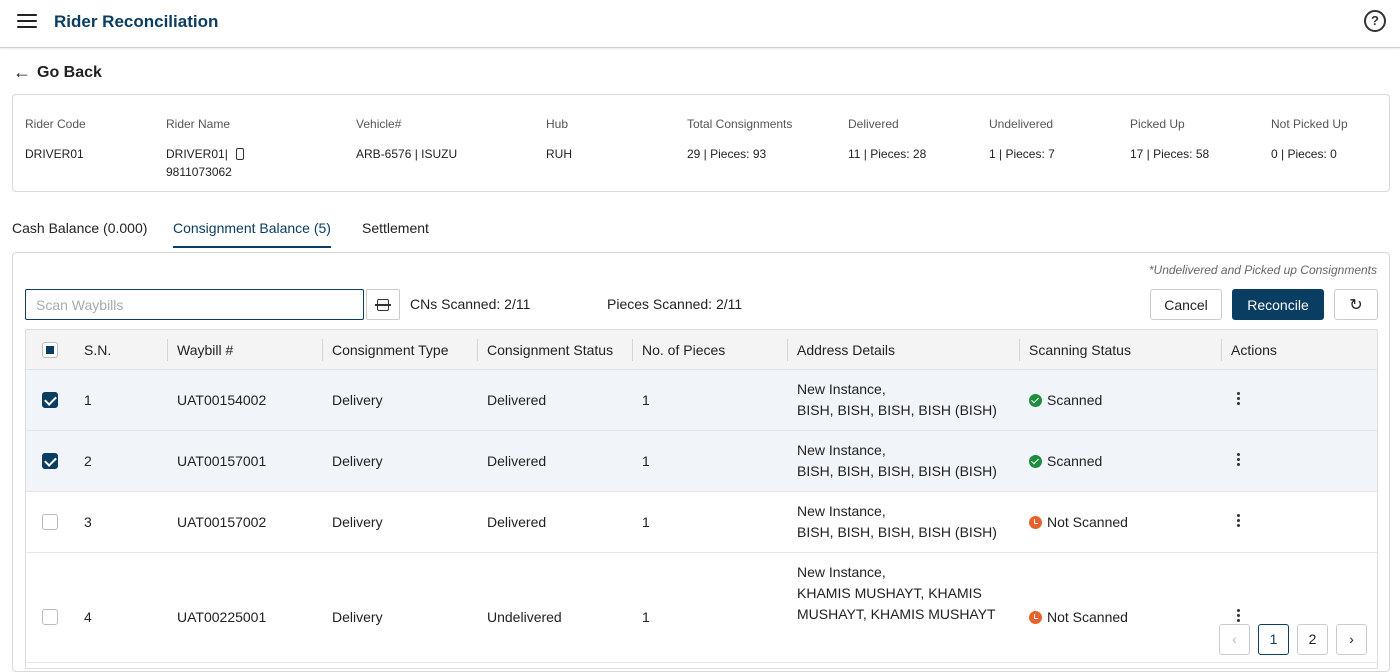  What do you see at coordinates (222, 617) in the screenshot?
I see `cell-waybill: UAT00225001` at bounding box center [222, 617].